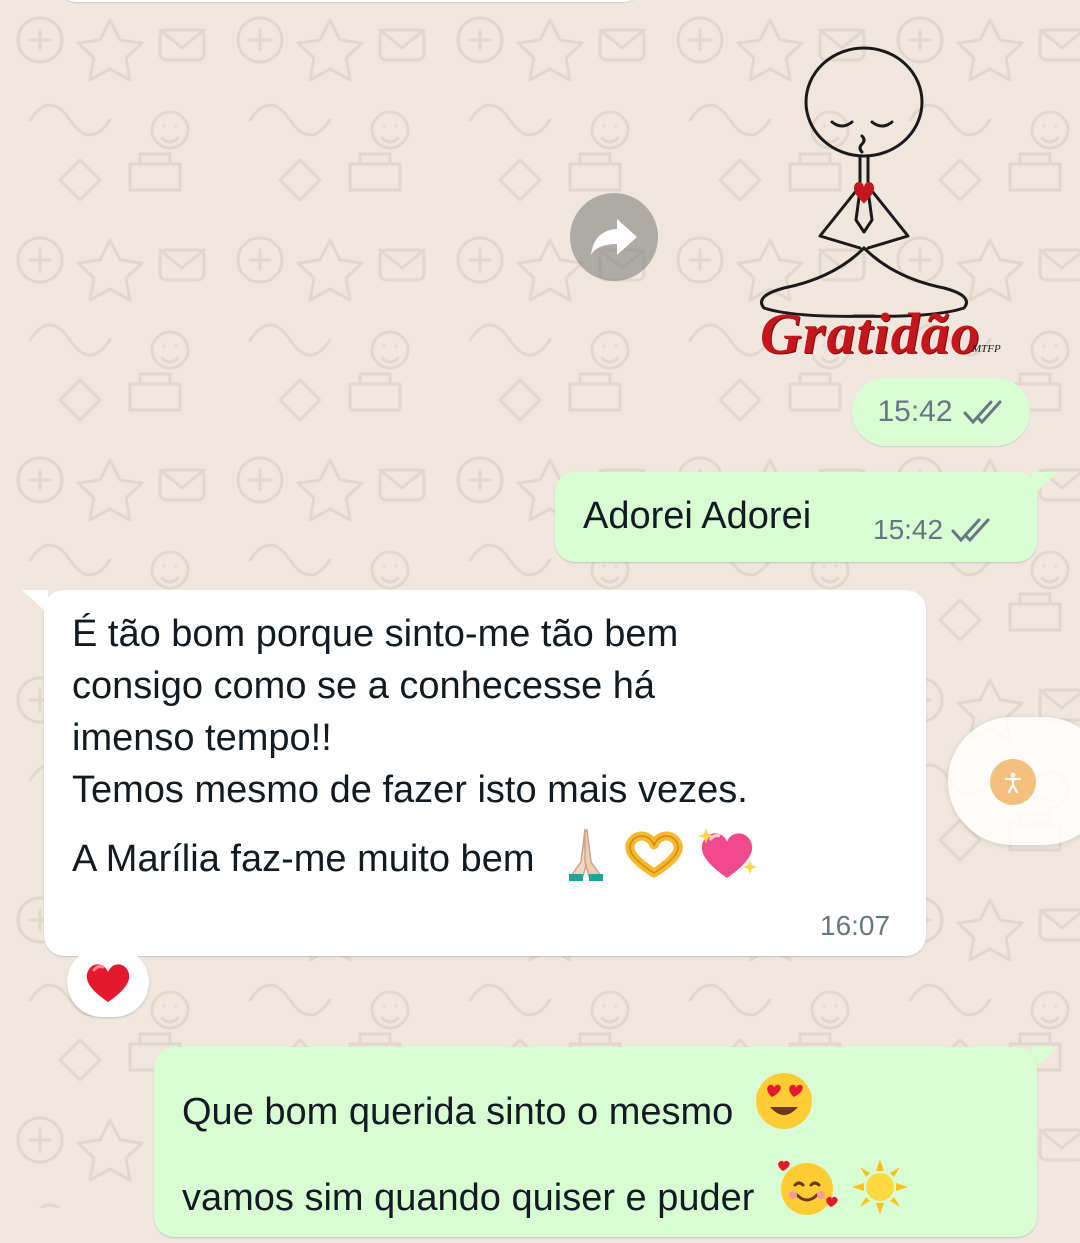 The image size is (1080, 1243). I want to click on message-line: Que bom querida sinto o mesmo, so click(458, 1112).